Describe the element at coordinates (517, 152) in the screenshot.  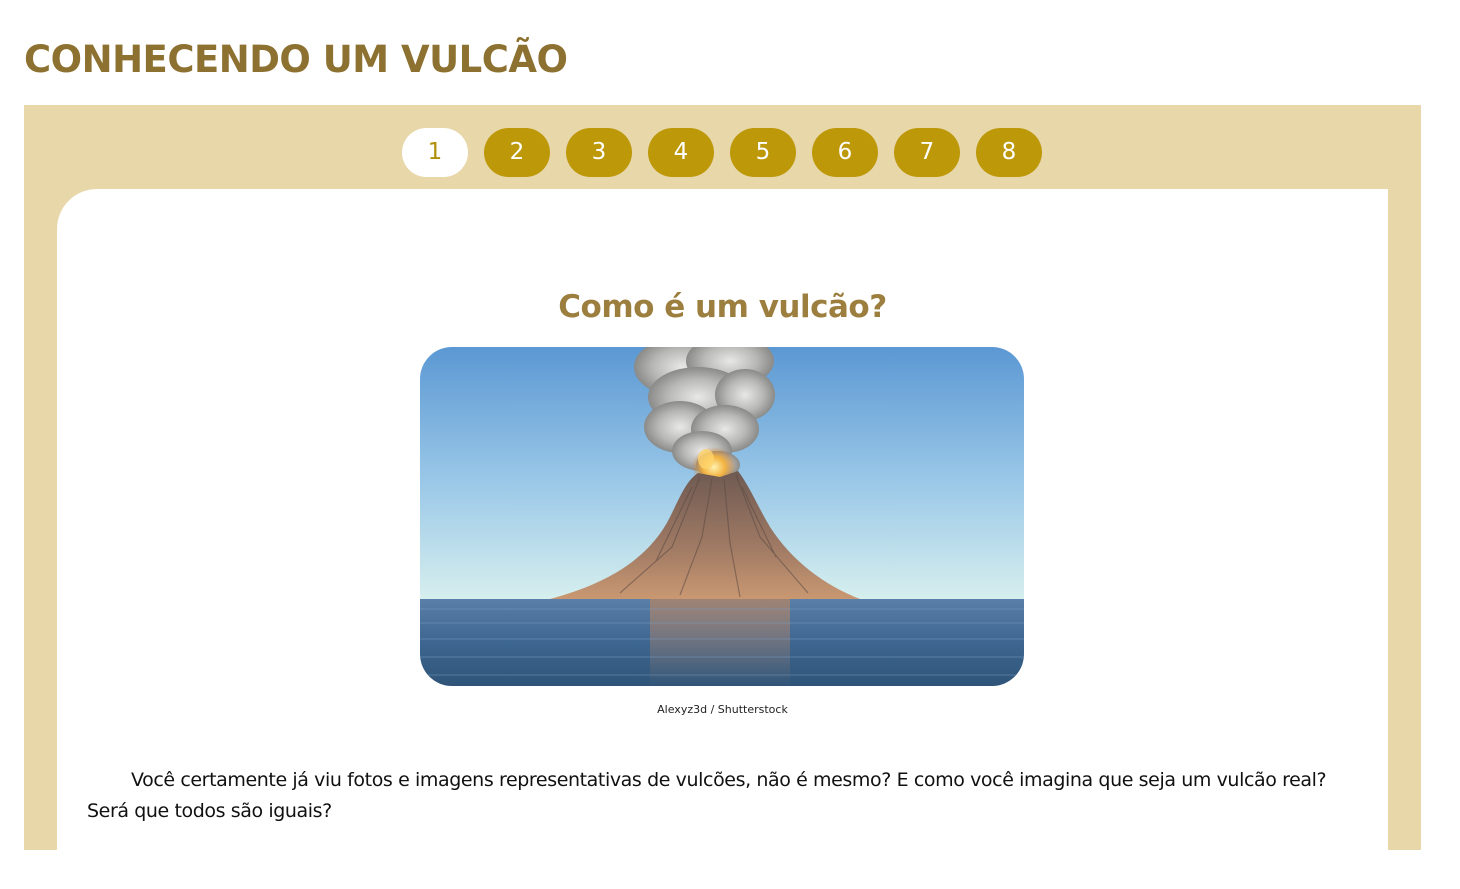
I see `tab-2: 2` at that location.